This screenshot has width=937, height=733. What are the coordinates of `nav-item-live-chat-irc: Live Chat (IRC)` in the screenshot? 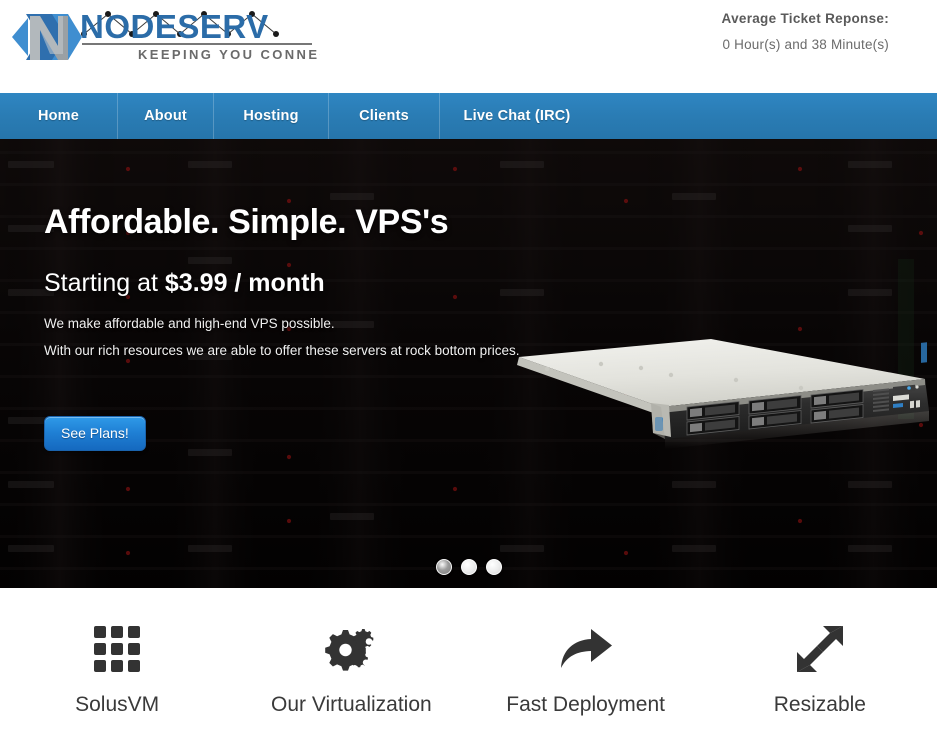 It's located at (517, 116).